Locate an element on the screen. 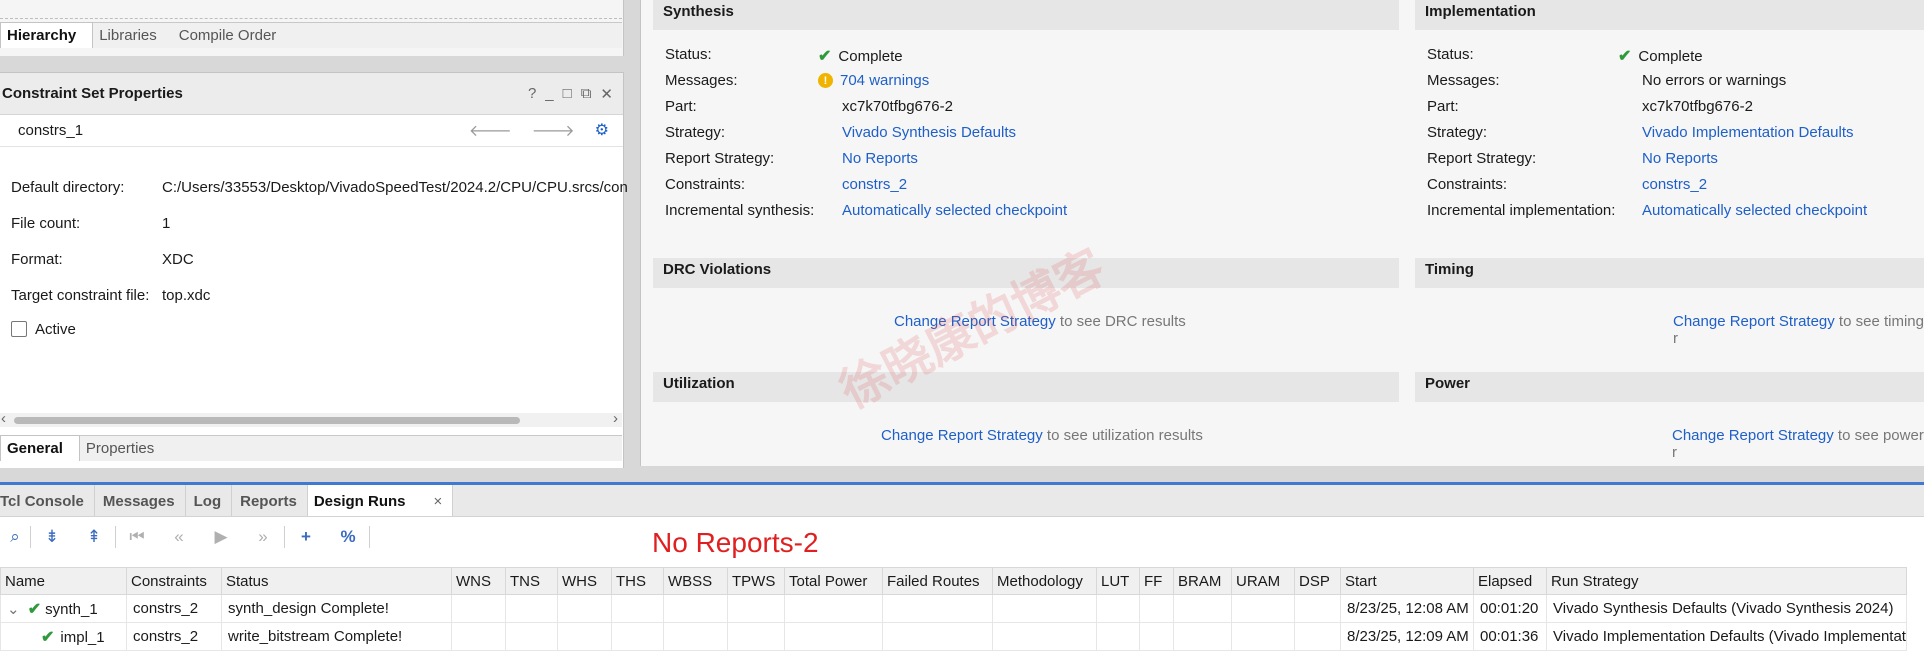  tab-properties: Properties is located at coordinates (125, 448).